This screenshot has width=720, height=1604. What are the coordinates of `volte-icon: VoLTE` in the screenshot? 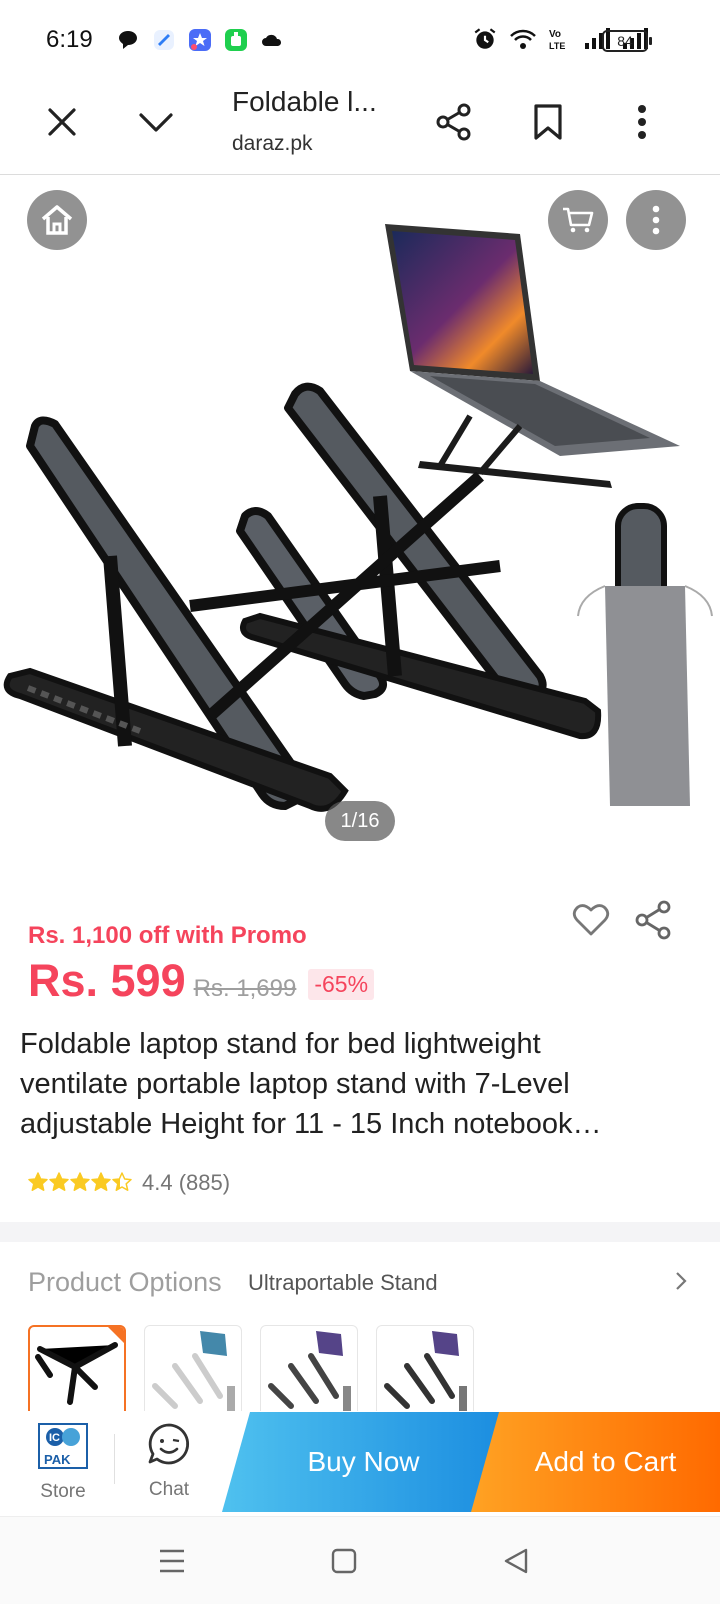 It's located at (557, 40).